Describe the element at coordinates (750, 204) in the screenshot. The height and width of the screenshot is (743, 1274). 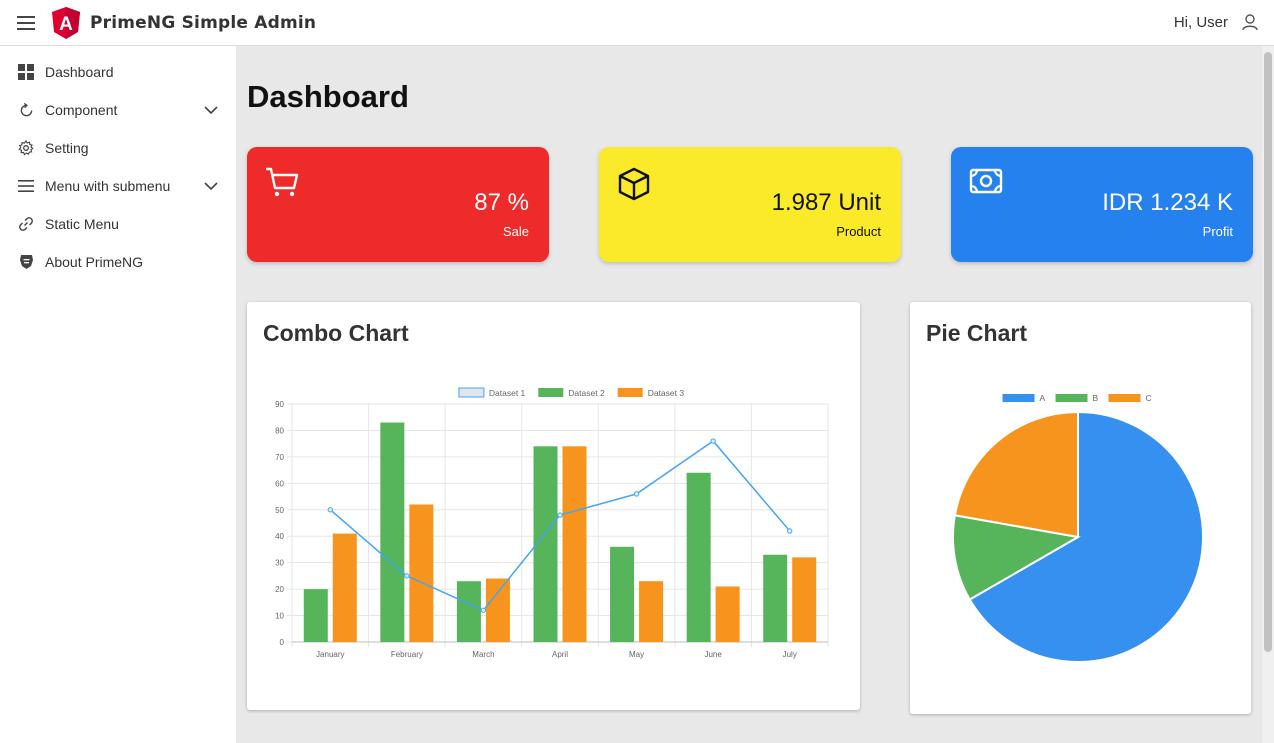
I see `stat-card-product: 1.987 Unit Product` at that location.